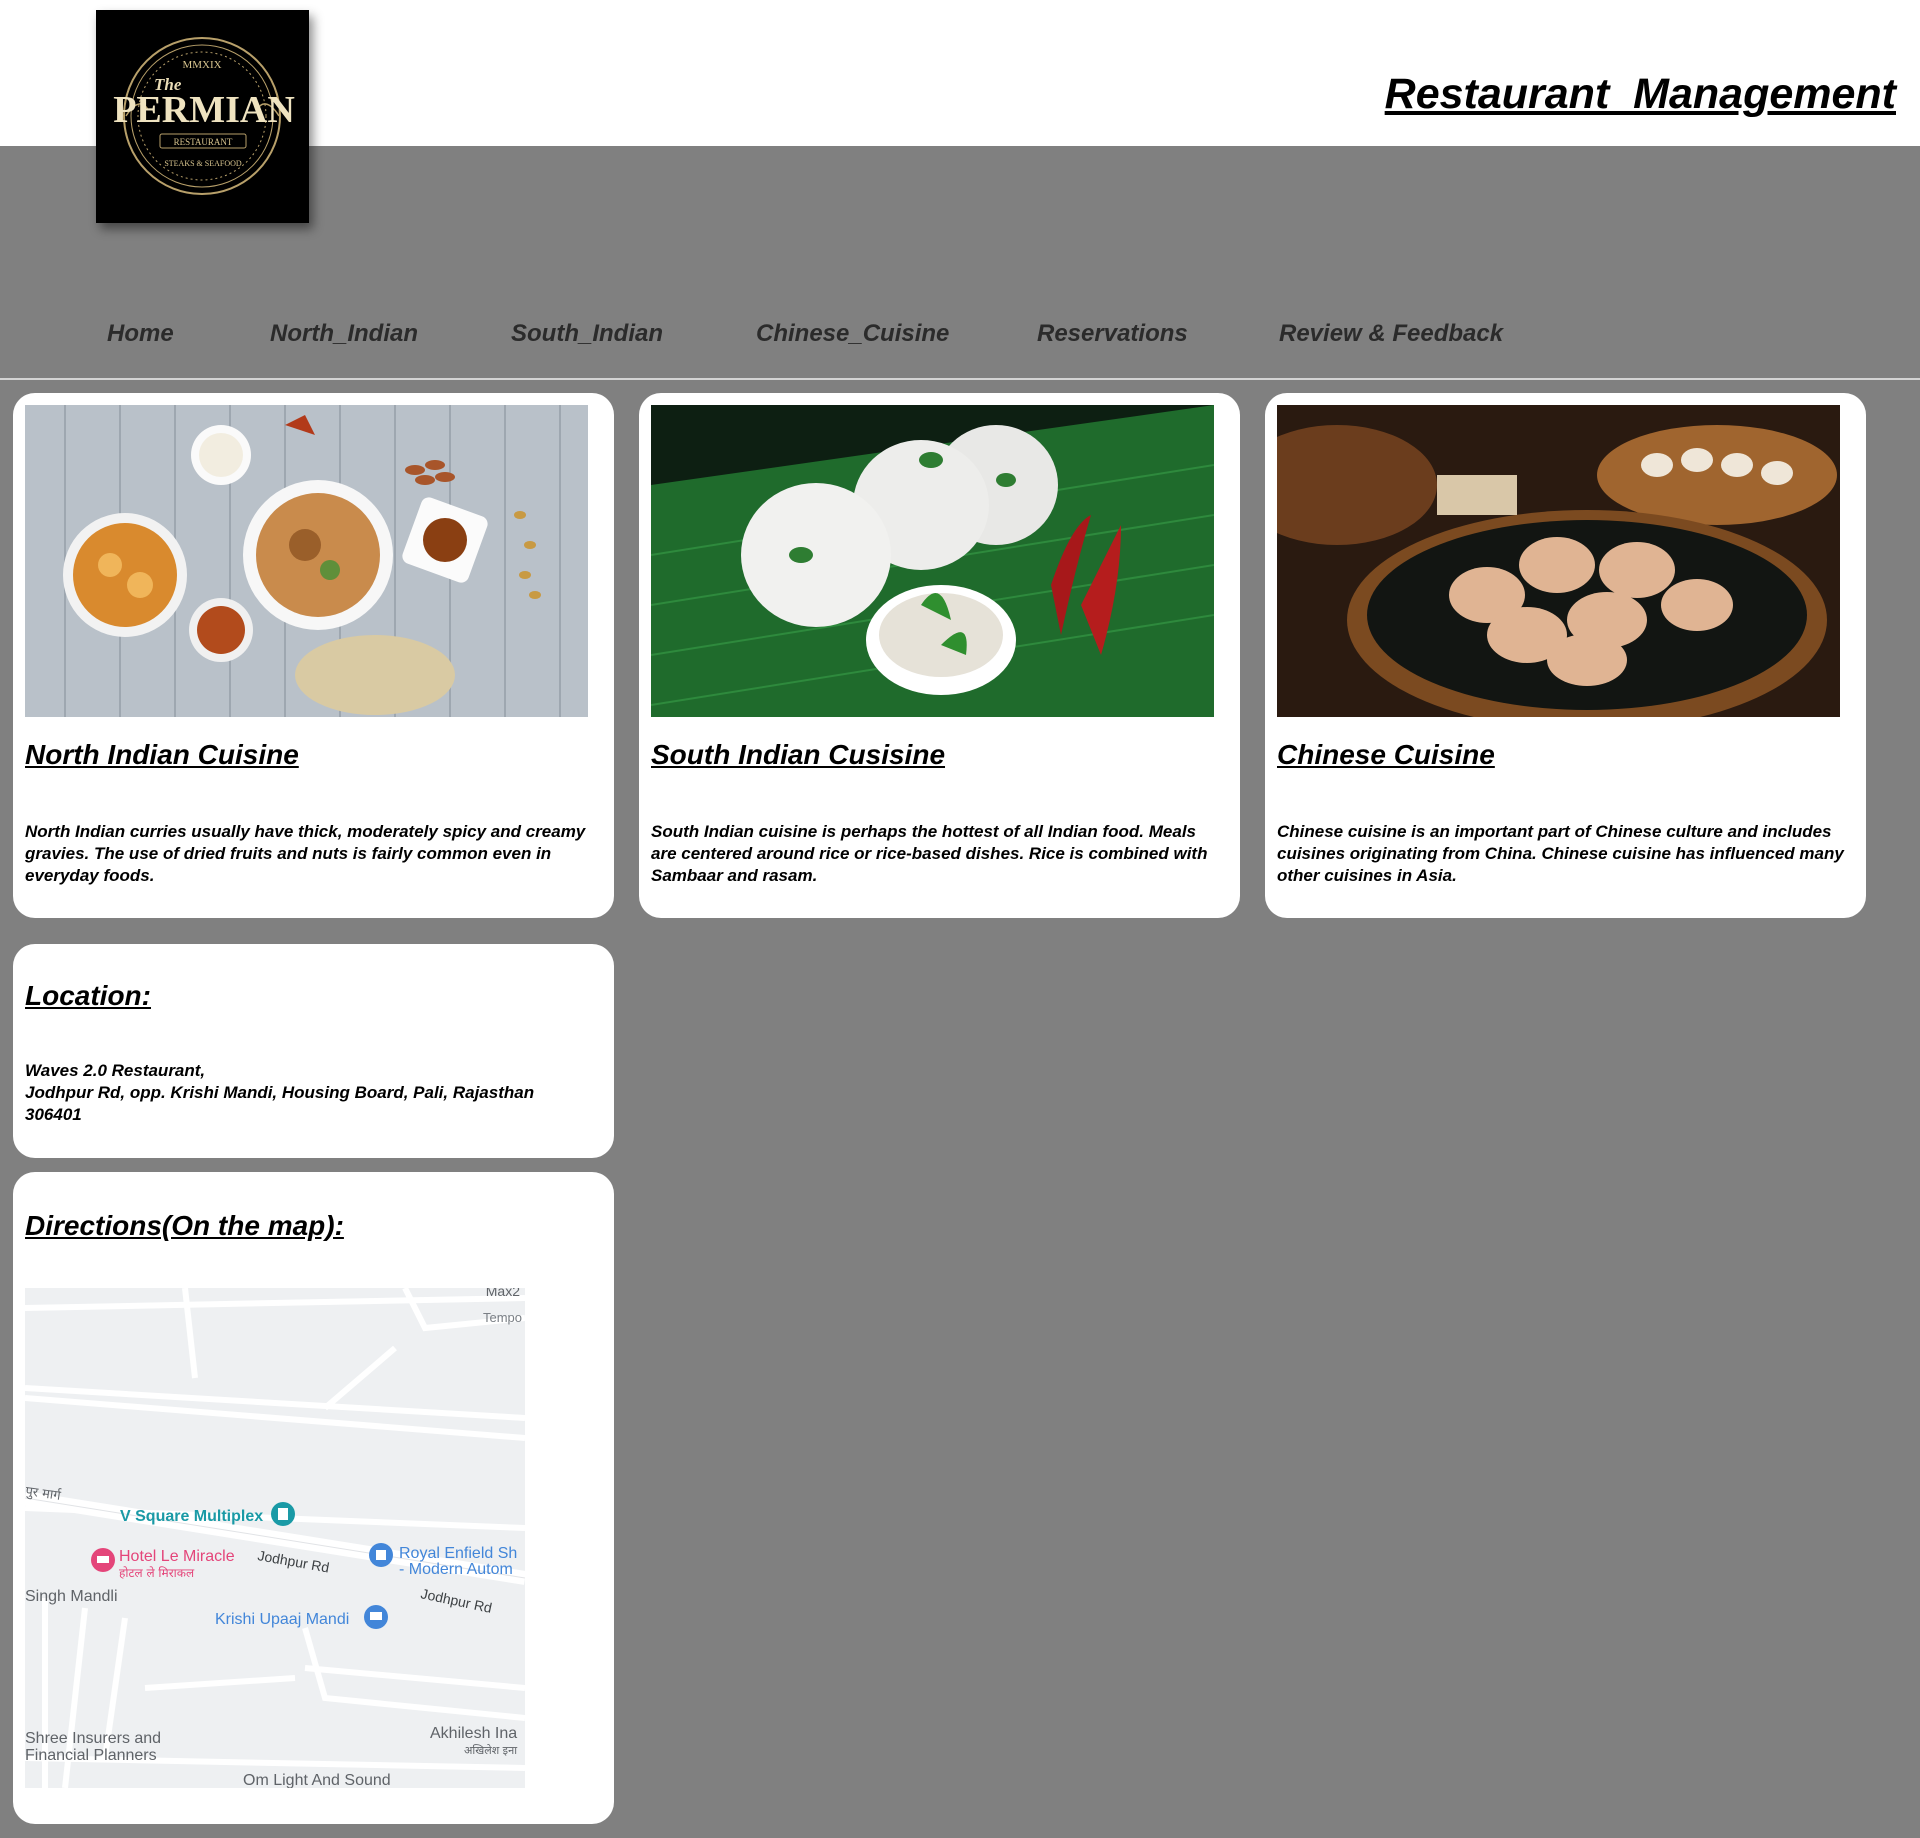  Describe the element at coordinates (203, 142) in the screenshot. I see `svg-text: RESTAURANT` at that location.